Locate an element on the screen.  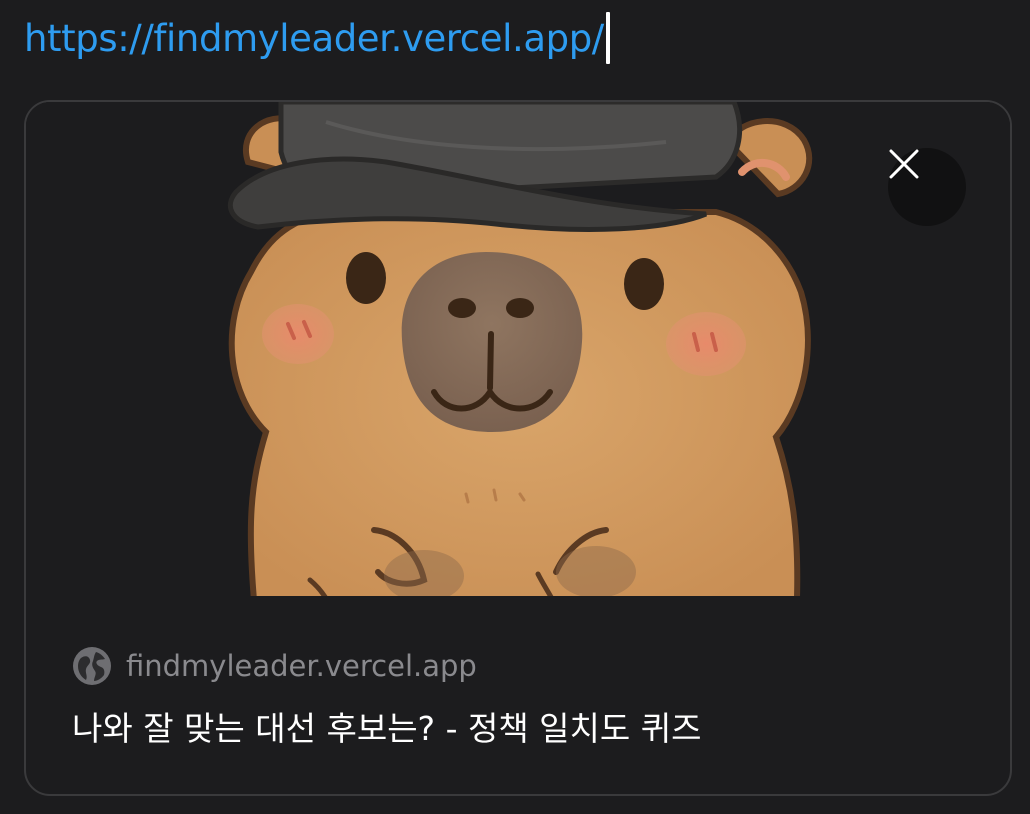
link-title: 나와 잘 맞는 대선 후보는? - 정책 일치도 퀴즈 is located at coordinates (386, 726).